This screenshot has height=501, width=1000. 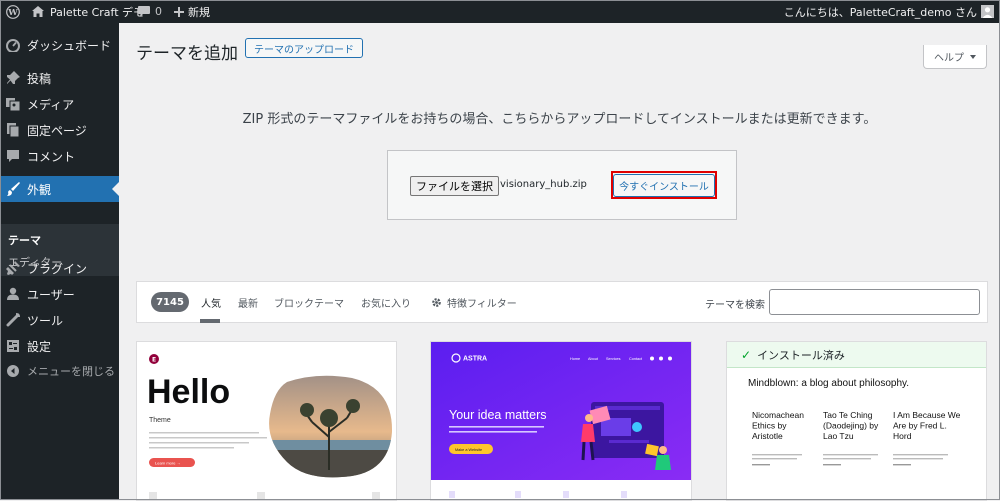 What do you see at coordinates (304, 48) in the screenshot?
I see `upload-theme-button: テーマのアップロード` at bounding box center [304, 48].